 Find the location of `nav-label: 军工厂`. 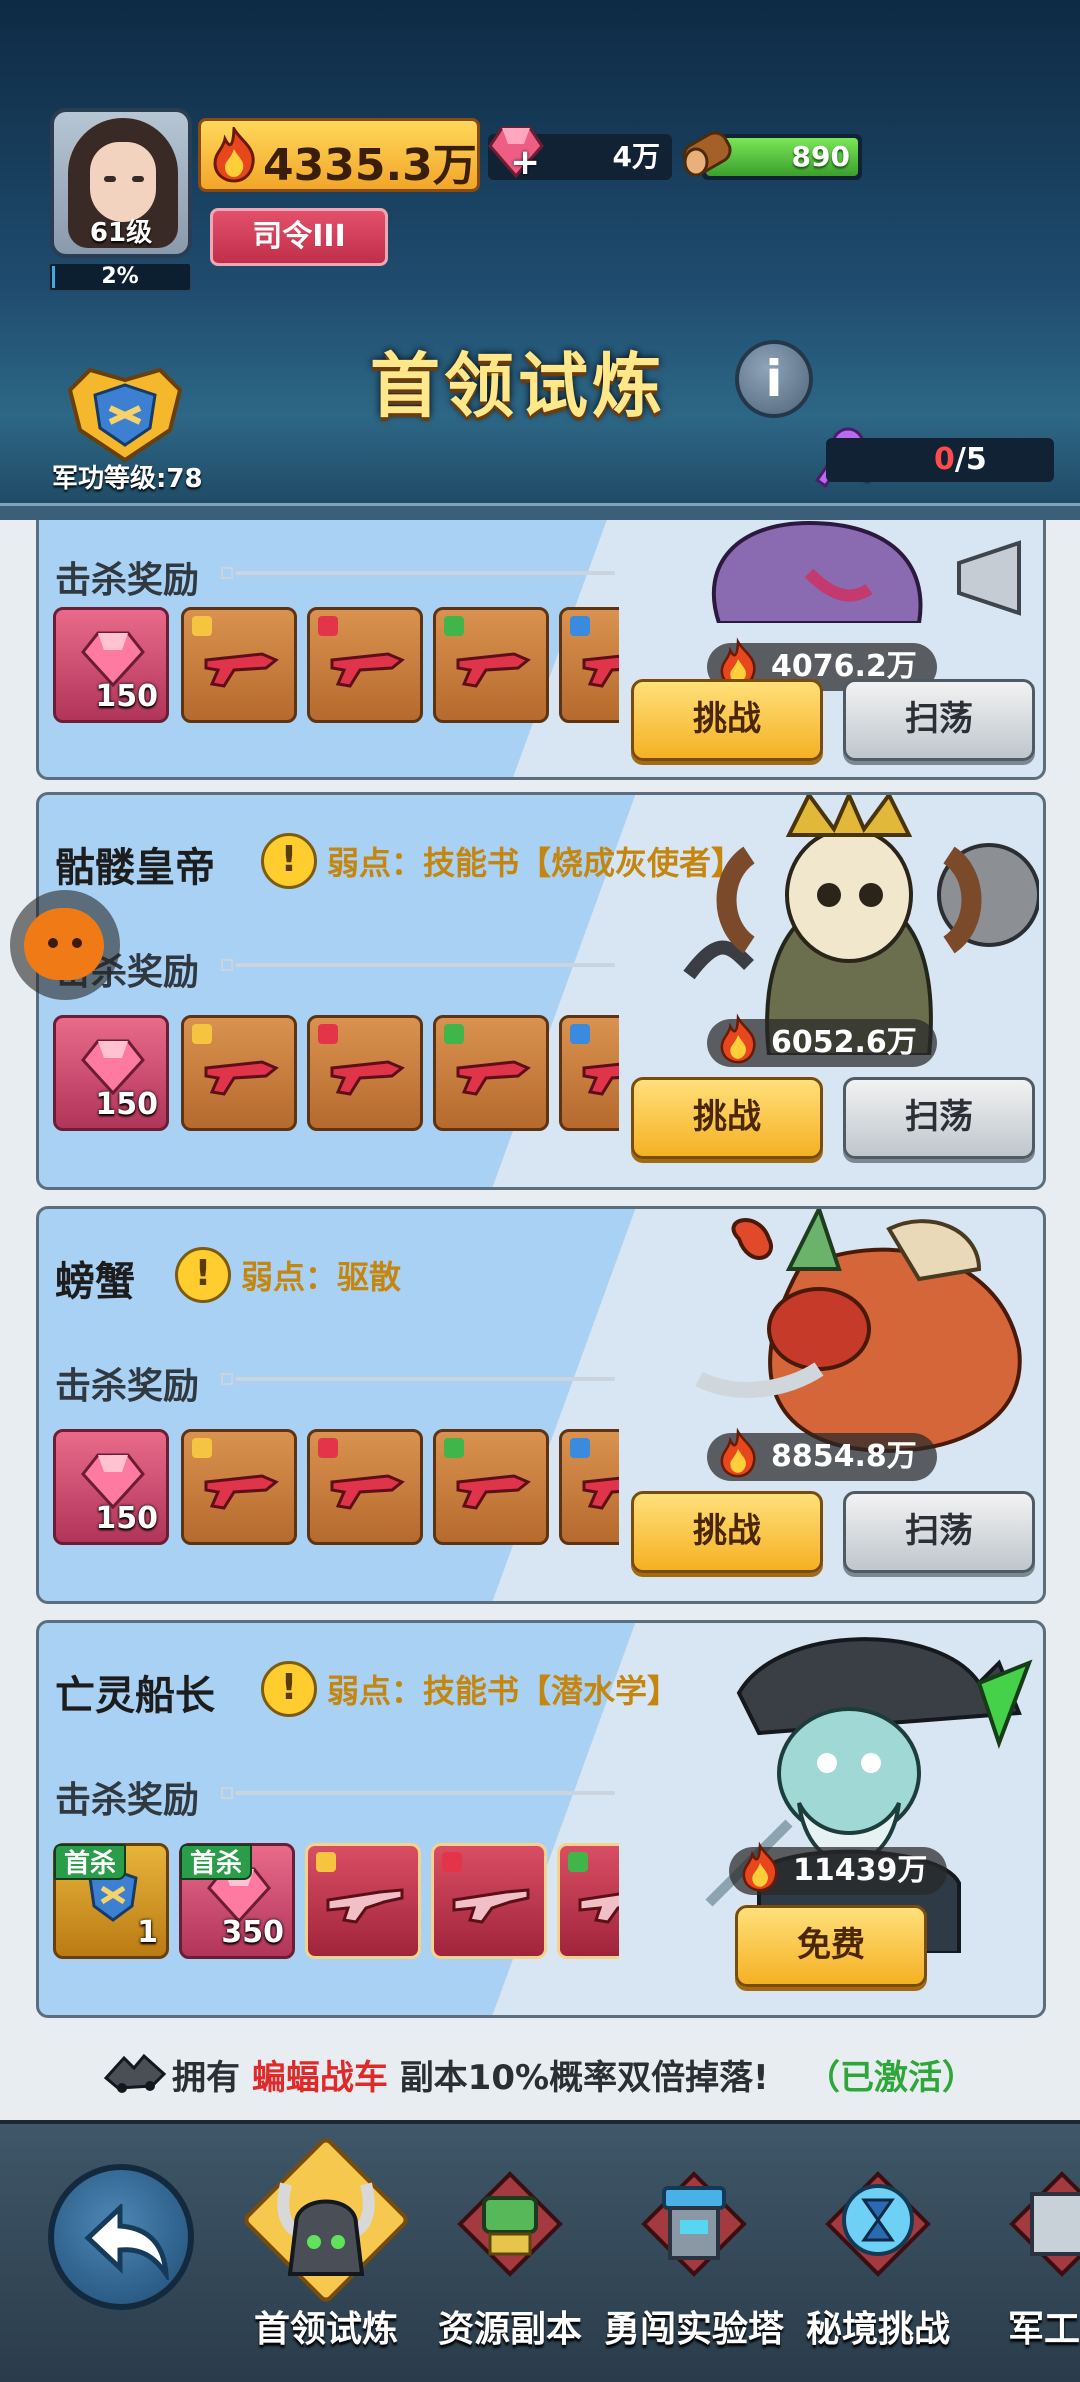

nav-label: 军工厂 is located at coordinates (1043, 2329).